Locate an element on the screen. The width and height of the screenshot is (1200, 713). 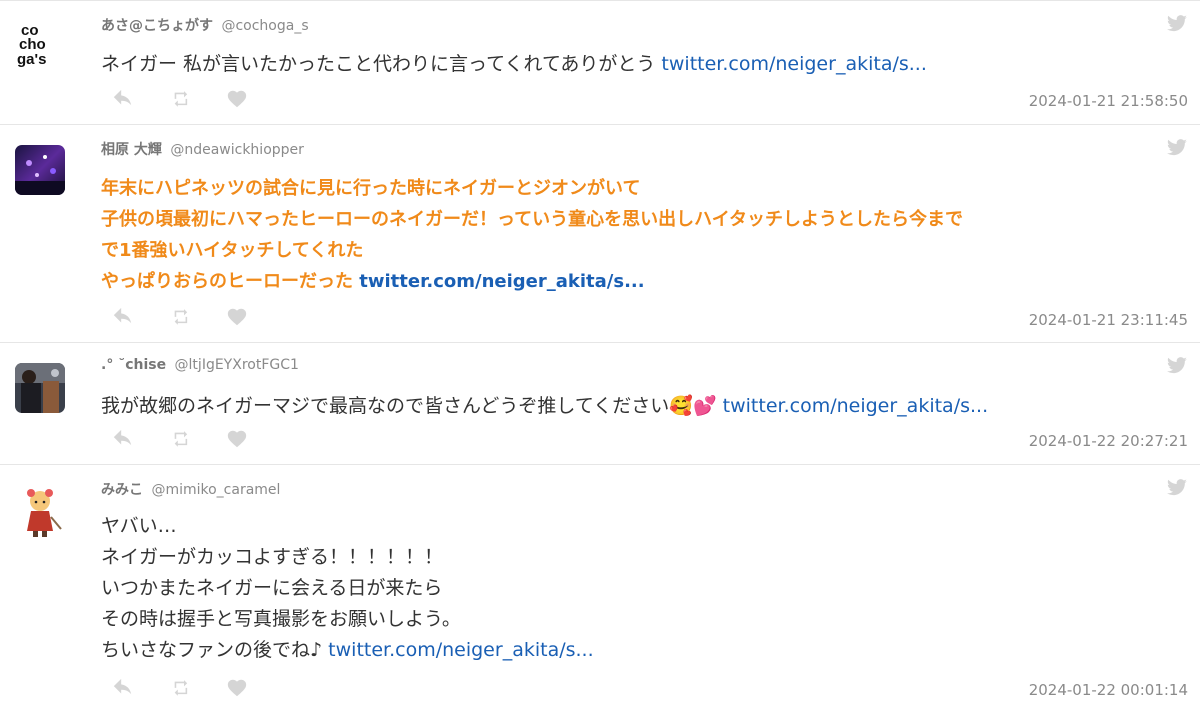
user-name: 相原 大輝 is located at coordinates (131, 150).